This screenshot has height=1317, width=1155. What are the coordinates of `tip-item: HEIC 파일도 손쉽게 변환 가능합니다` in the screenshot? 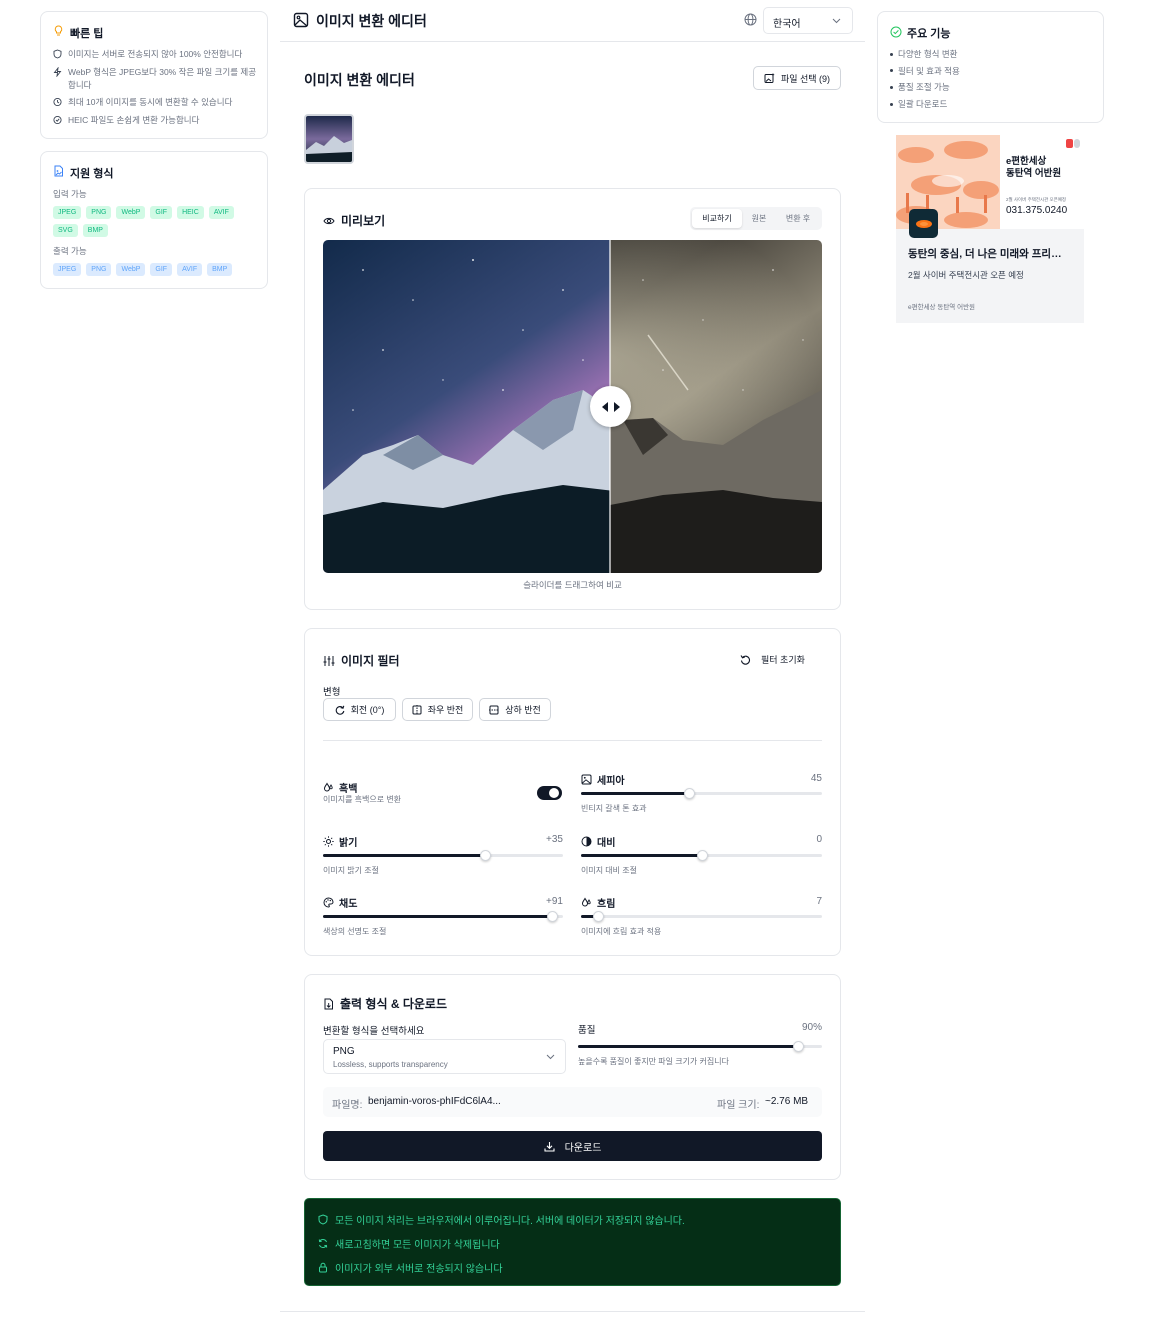 It's located at (155, 120).